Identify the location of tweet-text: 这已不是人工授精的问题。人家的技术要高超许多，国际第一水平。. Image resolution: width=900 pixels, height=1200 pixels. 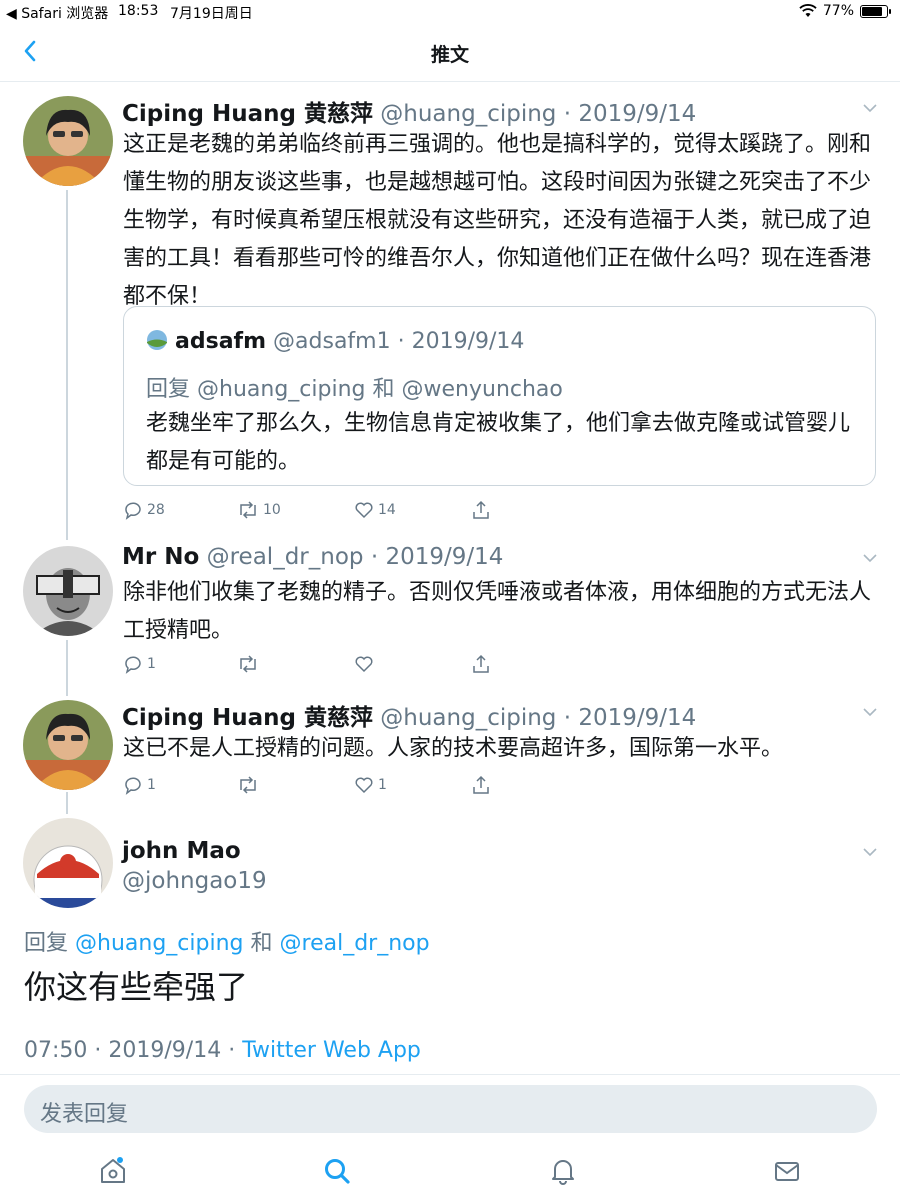
(453, 748).